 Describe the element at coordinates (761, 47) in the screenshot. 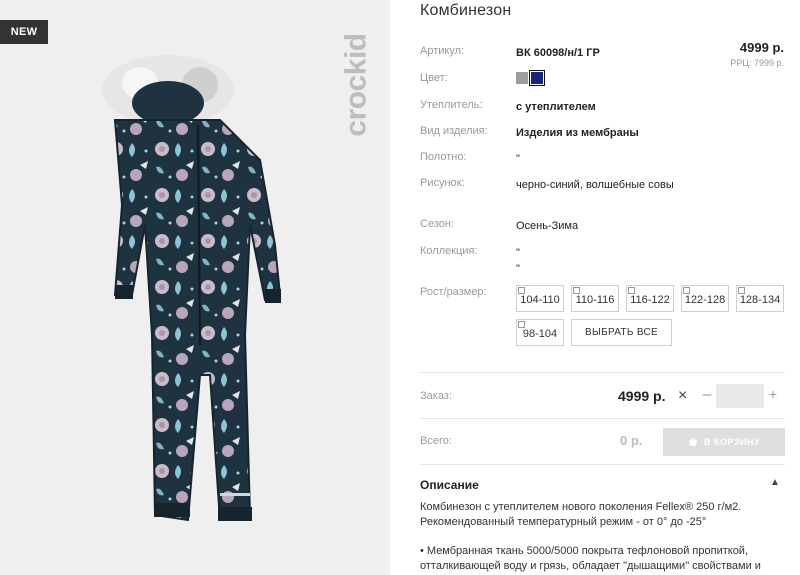

I see `product-price: 4999 р.` at that location.